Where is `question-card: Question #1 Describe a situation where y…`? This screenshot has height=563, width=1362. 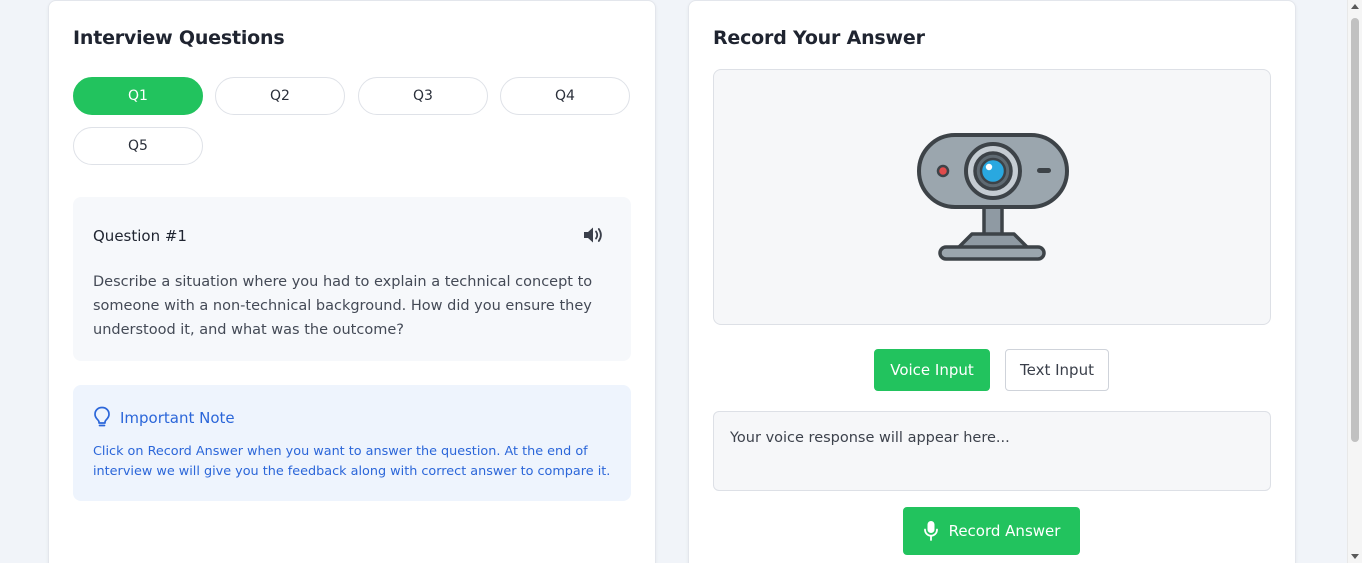
question-card: Question #1 Describe a situation where y… is located at coordinates (352, 279).